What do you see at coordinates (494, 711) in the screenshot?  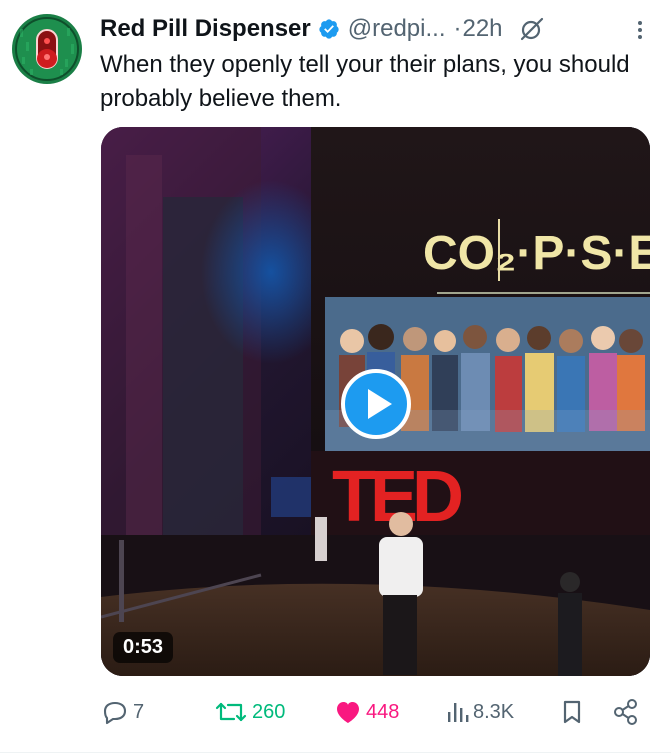 I see `views-count: 8.3K` at bounding box center [494, 711].